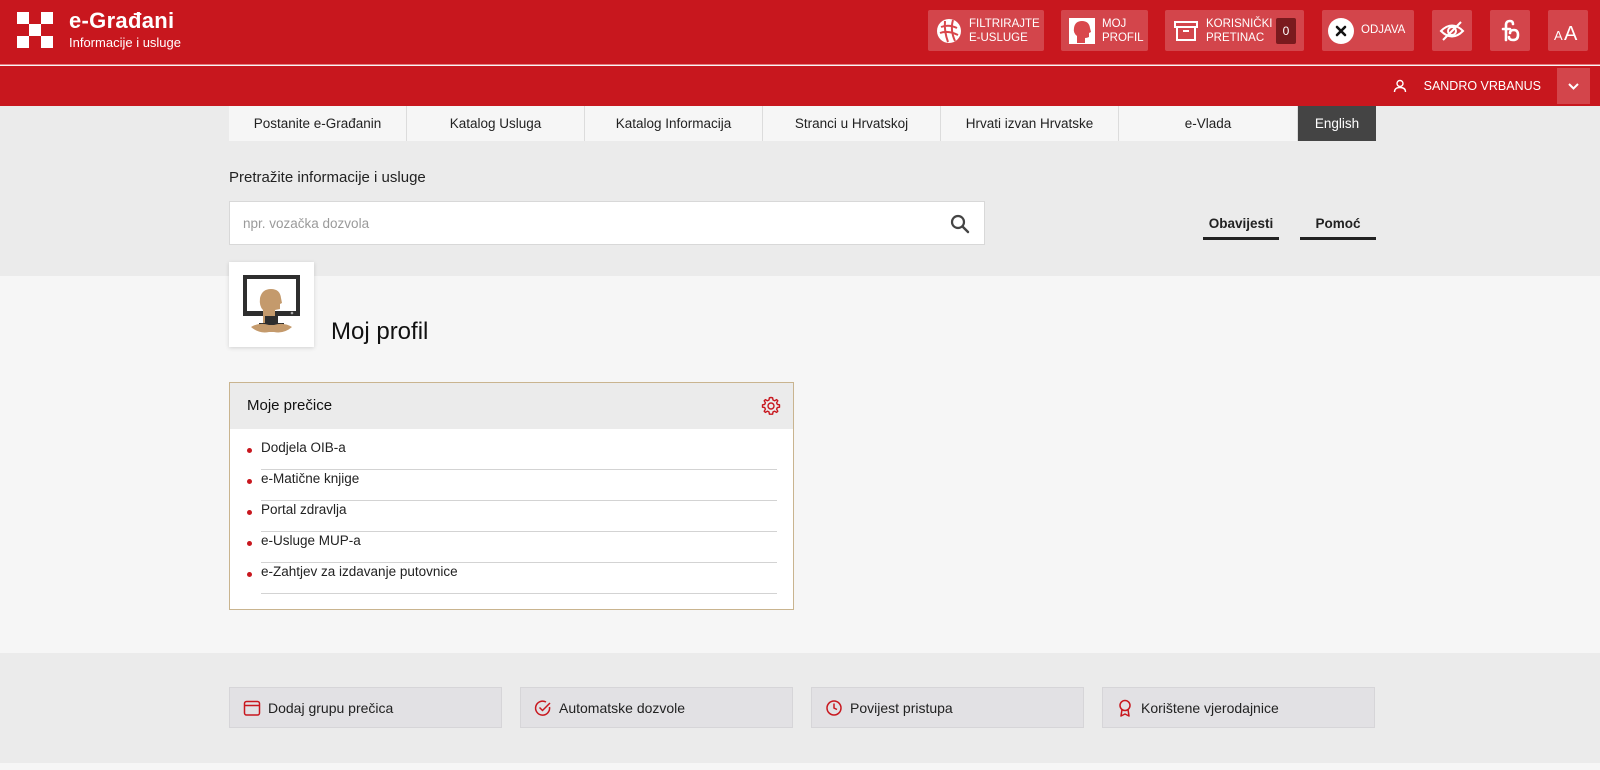 The width and height of the screenshot is (1600, 770). What do you see at coordinates (800, 86) in the screenshot?
I see `user-bar: SANDRO VRBANUS` at bounding box center [800, 86].